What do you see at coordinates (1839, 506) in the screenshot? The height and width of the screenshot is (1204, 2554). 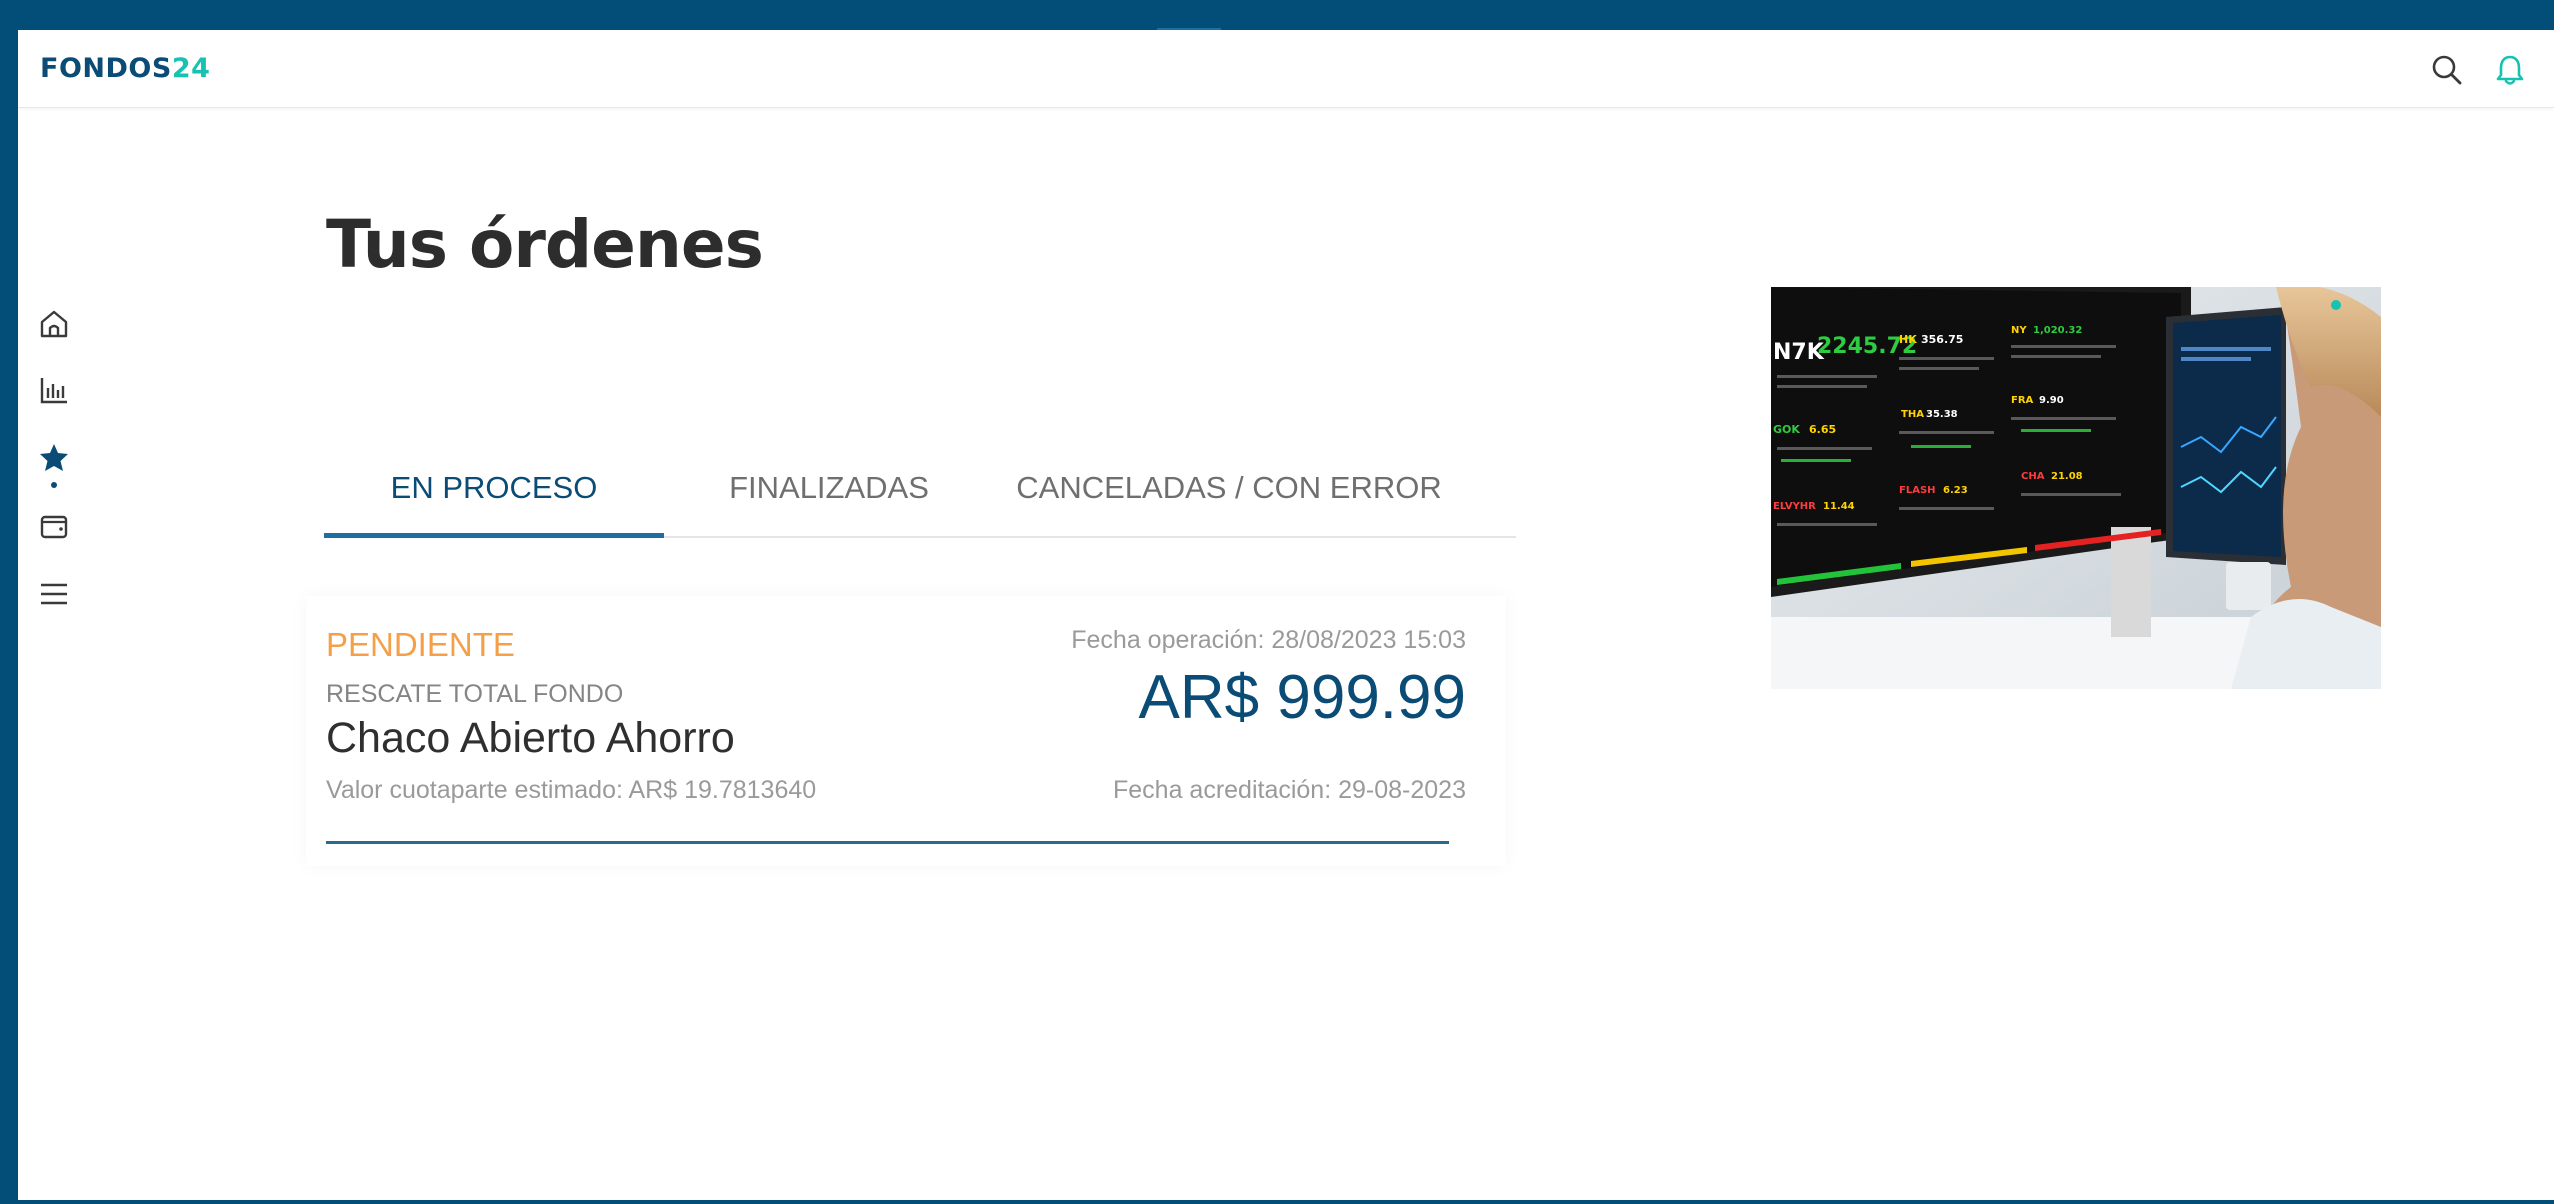 I see `ticker-value: 11.44` at bounding box center [1839, 506].